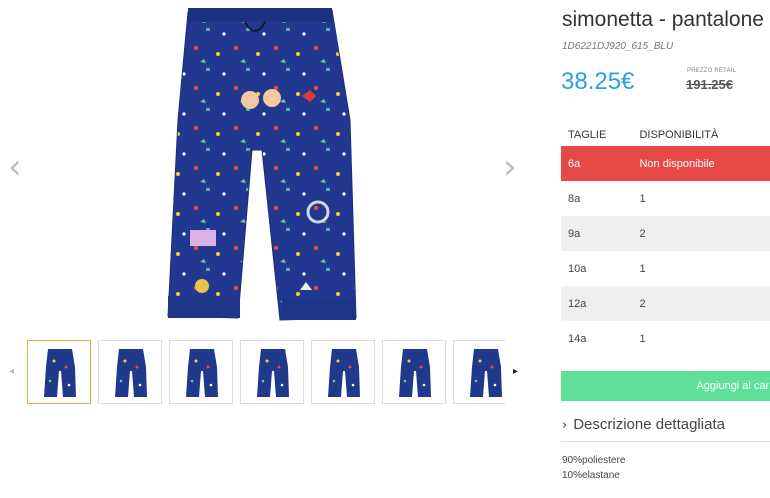 This screenshot has width=770, height=498. What do you see at coordinates (565, 425) in the screenshot?
I see `chevron-right-icon: ›` at bounding box center [565, 425].